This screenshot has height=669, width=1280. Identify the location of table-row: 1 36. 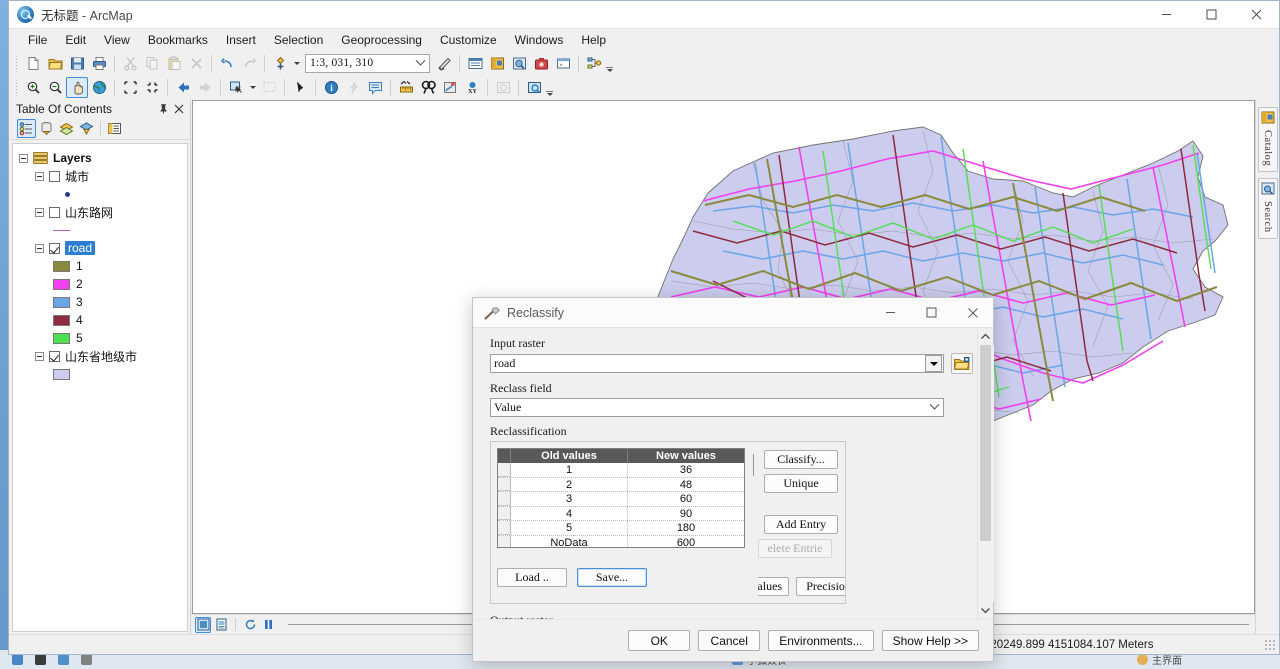
(621, 470).